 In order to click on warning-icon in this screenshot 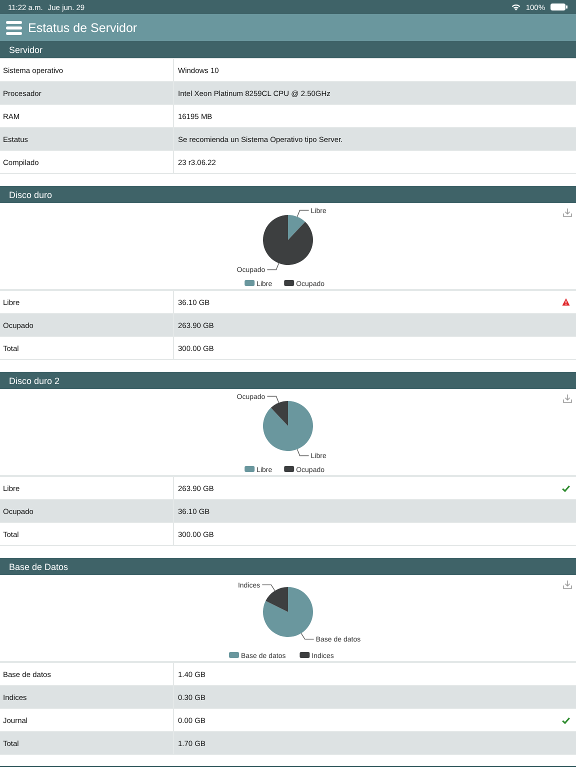, I will do `click(566, 302)`.